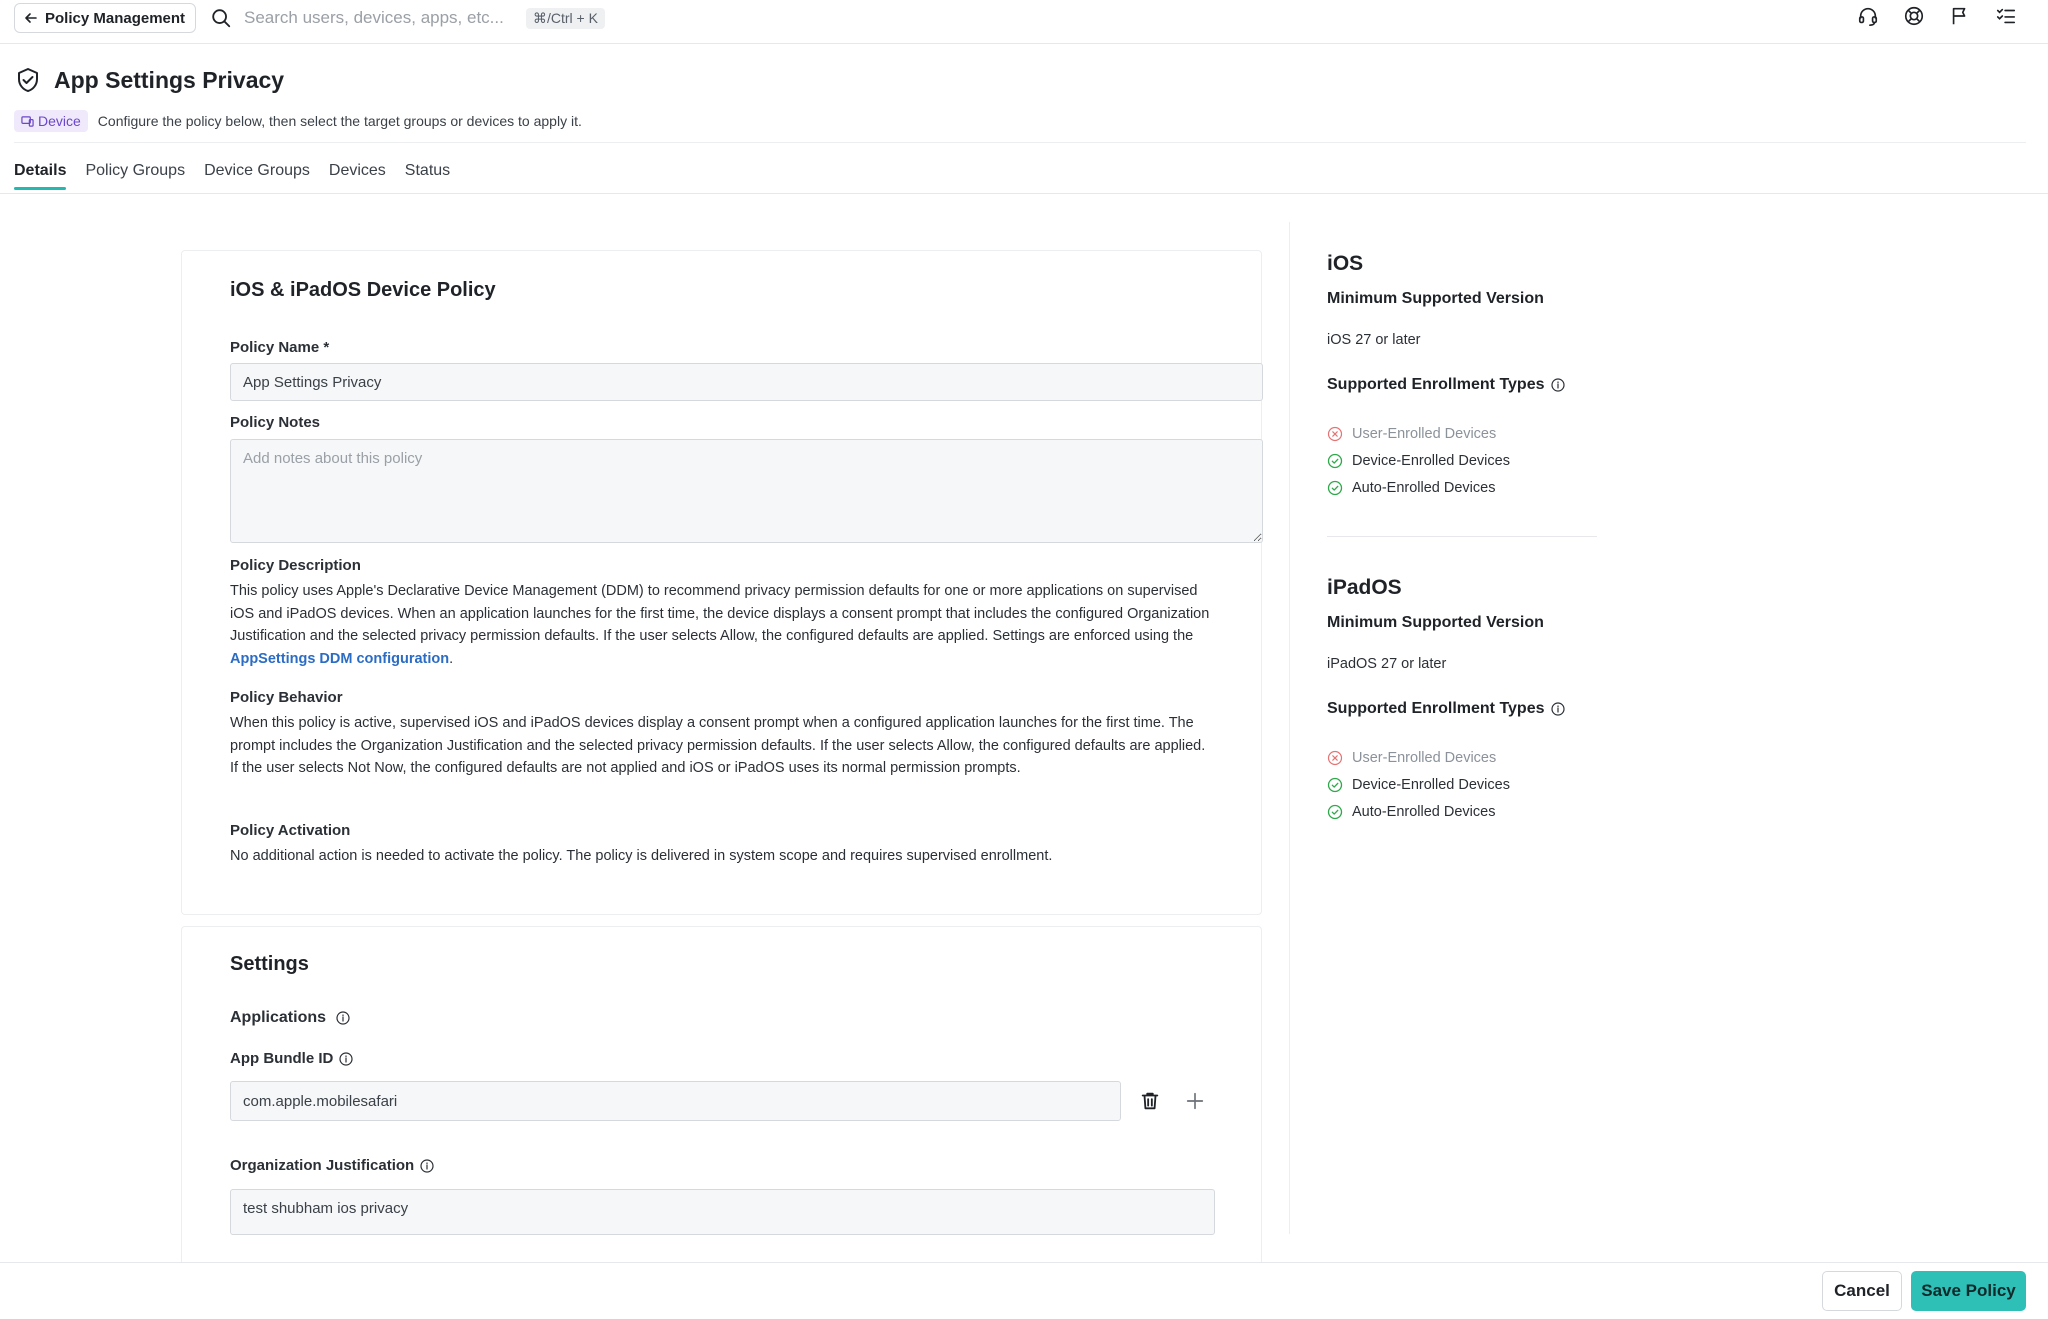 The height and width of the screenshot is (1319, 2048). Describe the element at coordinates (1436, 384) in the screenshot. I see `ios-enrollment-label-text: Supported Enrollment Types` at that location.